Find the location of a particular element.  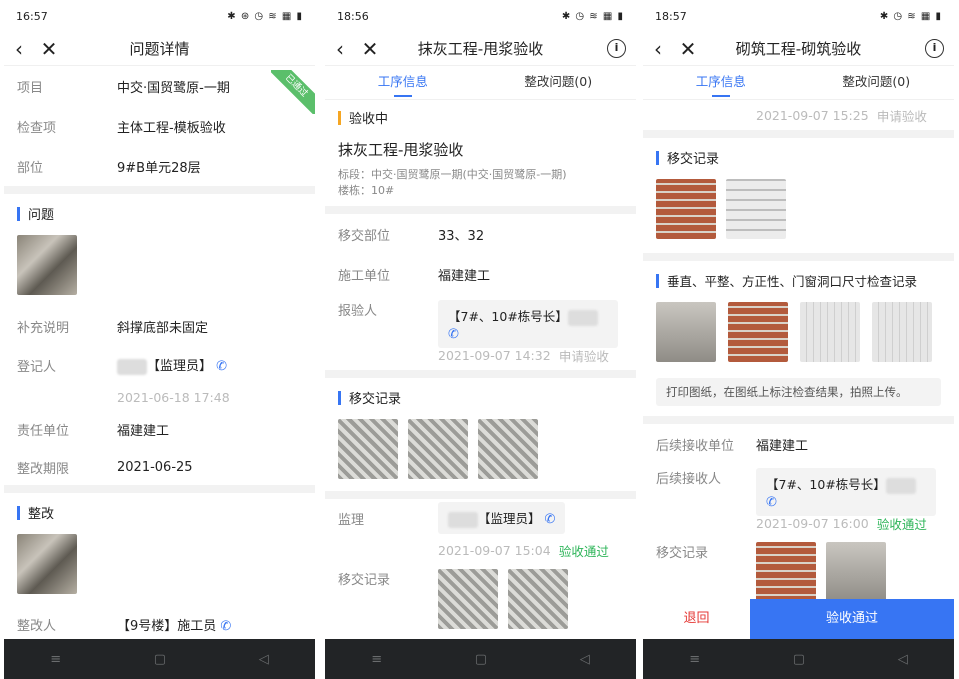

field-construction-unit: 施工单位 福建建工 is located at coordinates (480, 274).